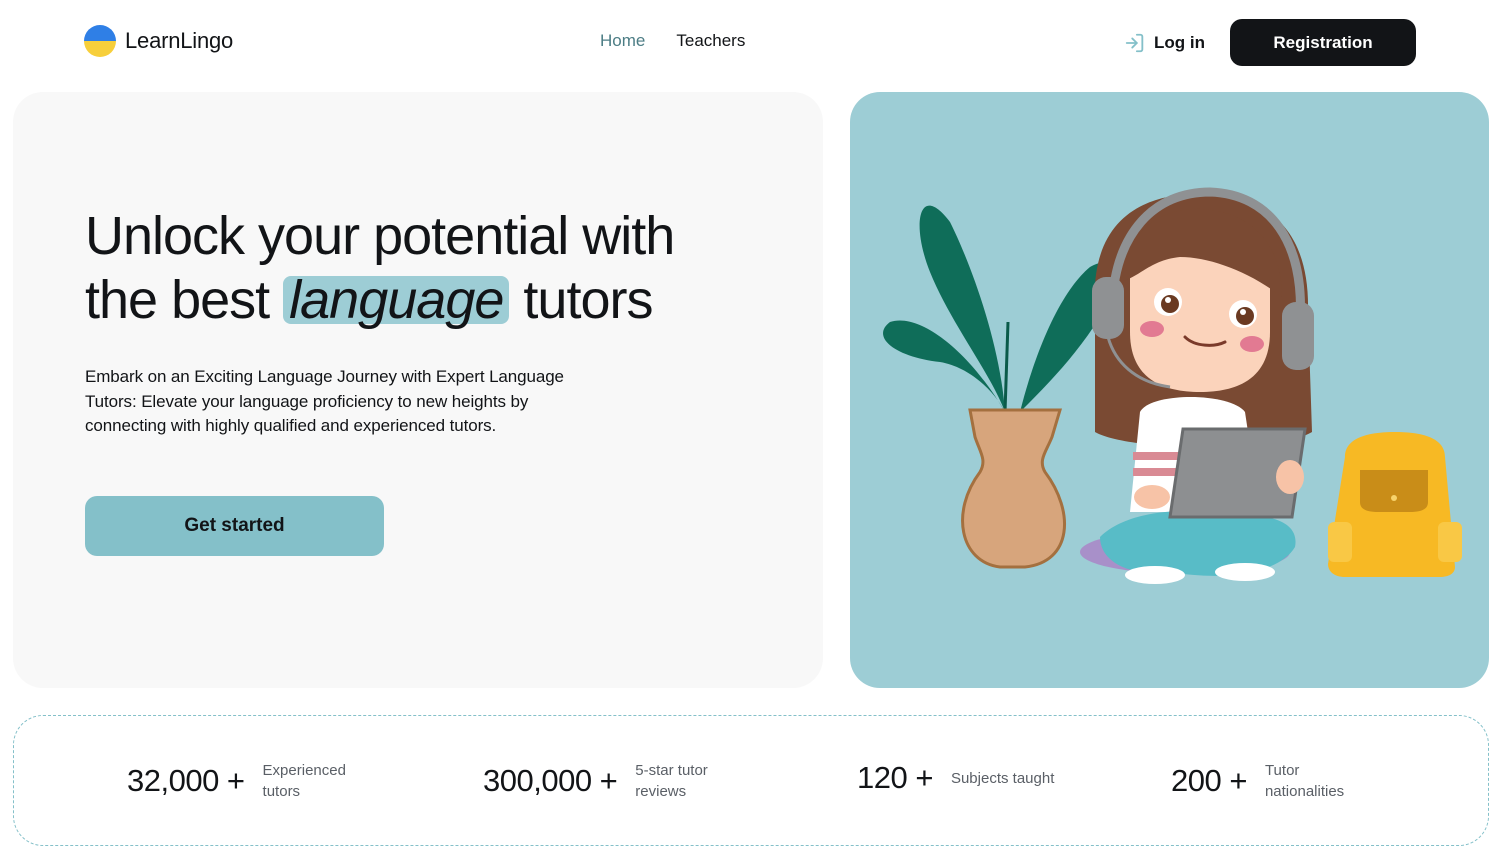 This screenshot has width=1505, height=861. Describe the element at coordinates (396, 300) in the screenshot. I see `hero-title-highlight: language` at that location.